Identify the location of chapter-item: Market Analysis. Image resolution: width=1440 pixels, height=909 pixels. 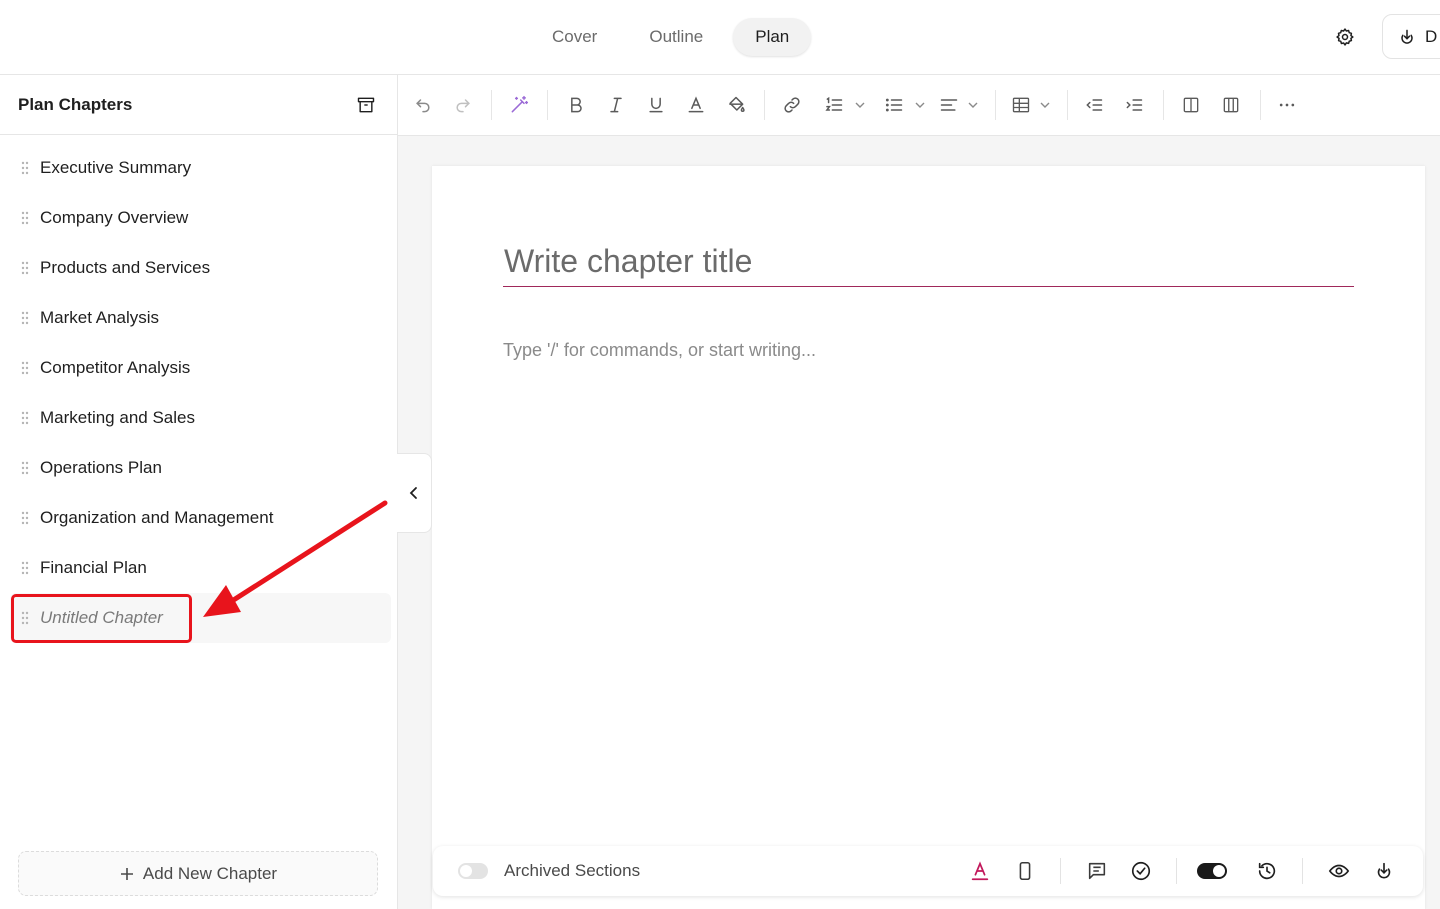
(200, 318).